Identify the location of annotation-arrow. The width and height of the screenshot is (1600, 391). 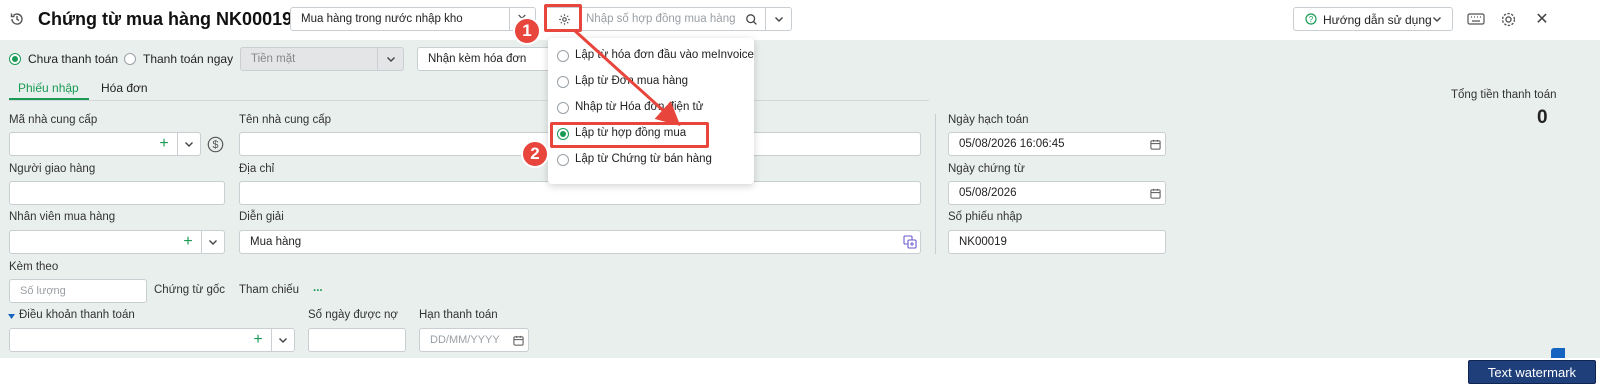
(626, 77).